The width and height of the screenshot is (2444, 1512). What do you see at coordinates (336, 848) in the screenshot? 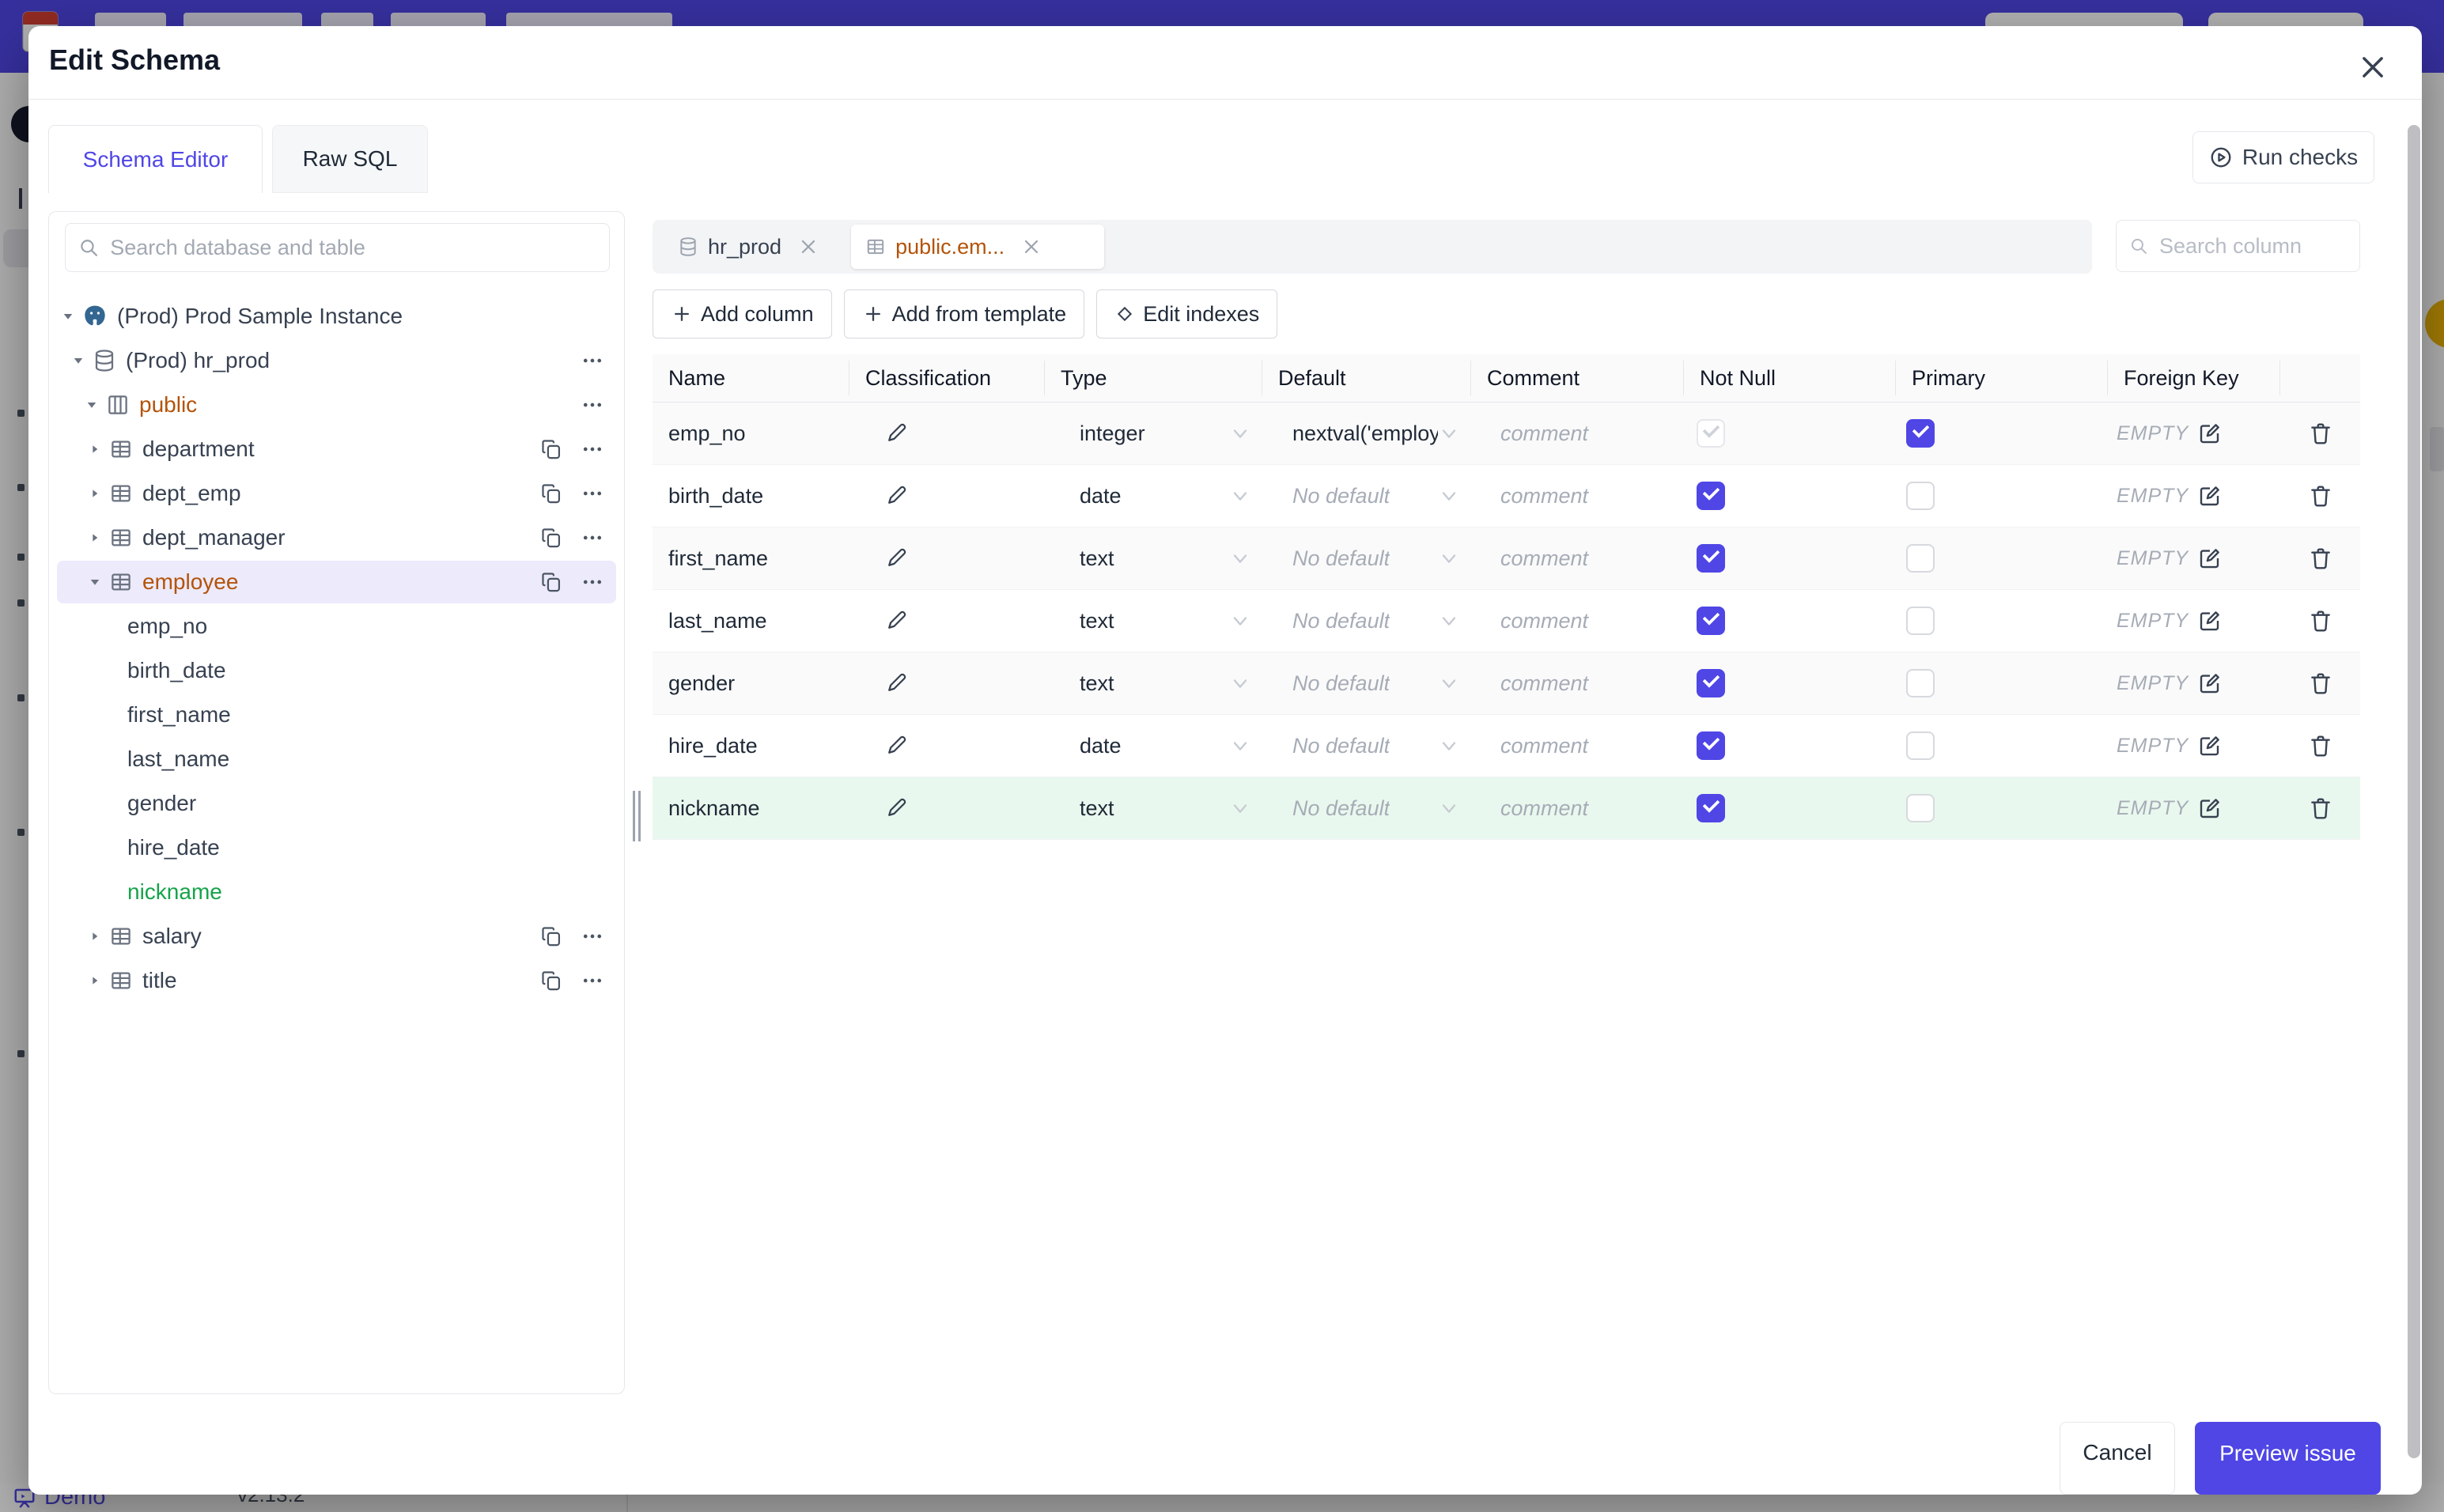
I see `tree-item-column-hire-date: hire_date` at bounding box center [336, 848].